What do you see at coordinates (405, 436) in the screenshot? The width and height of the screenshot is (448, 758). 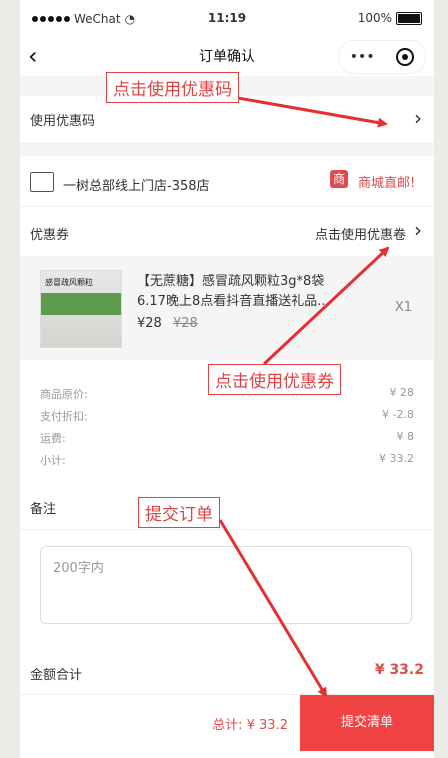 I see `summary-value: ¥ 8` at bounding box center [405, 436].